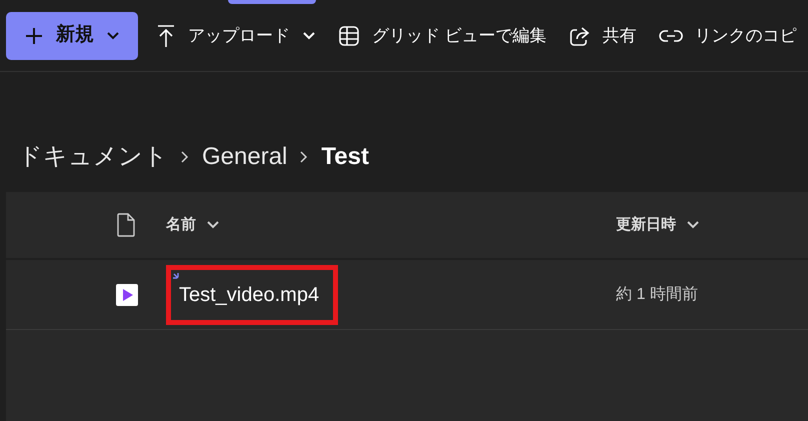 This screenshot has height=421, width=808. Describe the element at coordinates (34, 36) in the screenshot. I see `plus-icon` at that location.